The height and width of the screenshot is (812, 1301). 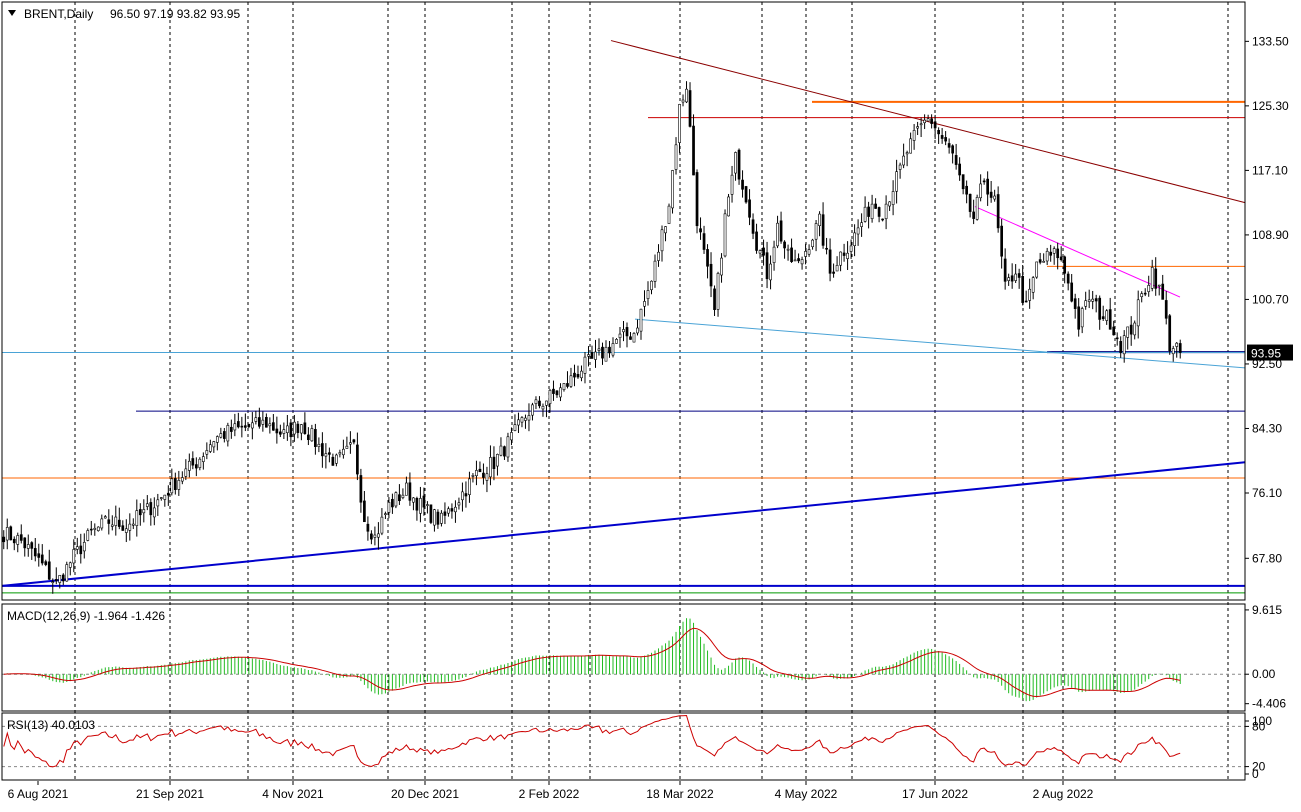 I want to click on price-tick-label: 133.50, so click(x=1270, y=41).